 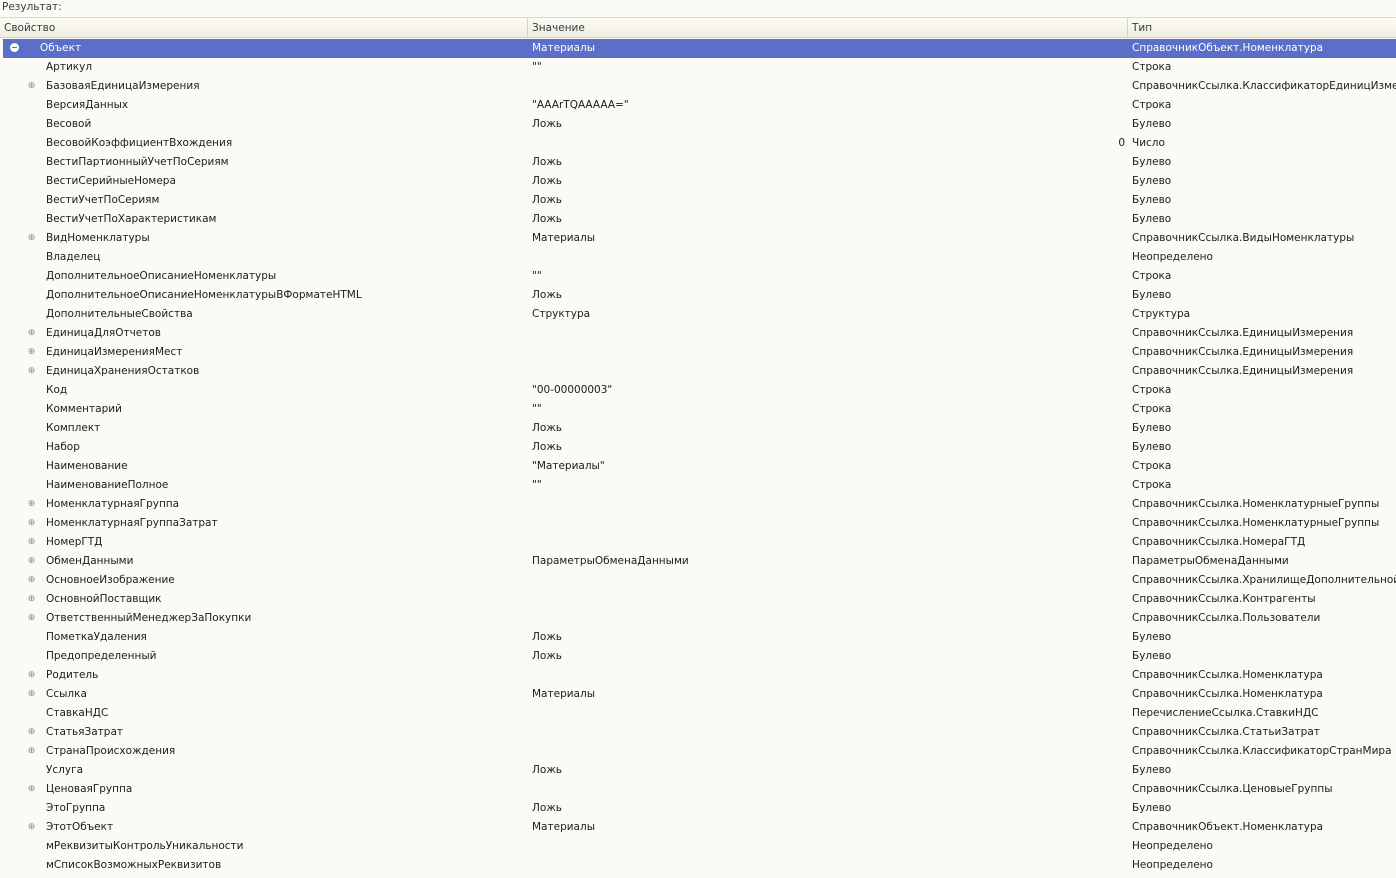 I want to click on tree-row: Владелец Неопределено, so click(x=698, y=257).